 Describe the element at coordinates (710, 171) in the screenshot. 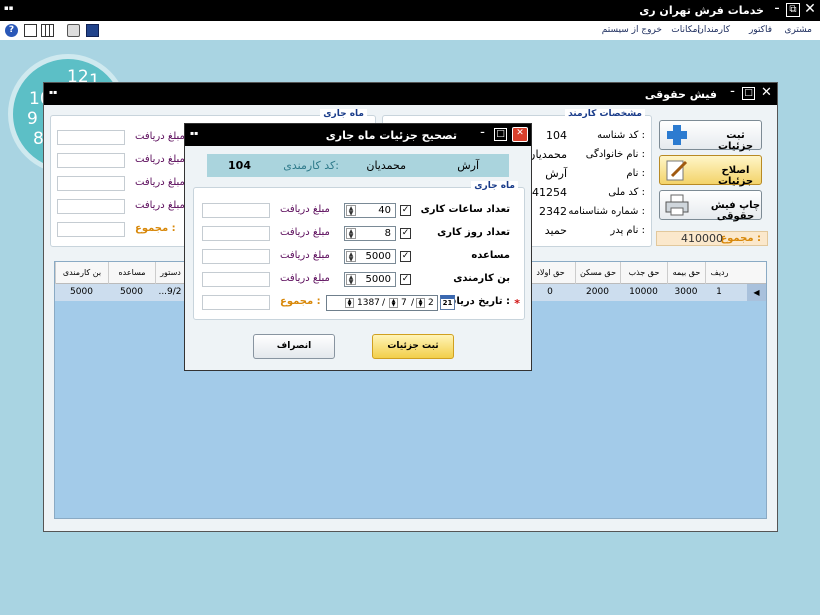

I see `edit-details-button: اصلاح جزئیات` at that location.